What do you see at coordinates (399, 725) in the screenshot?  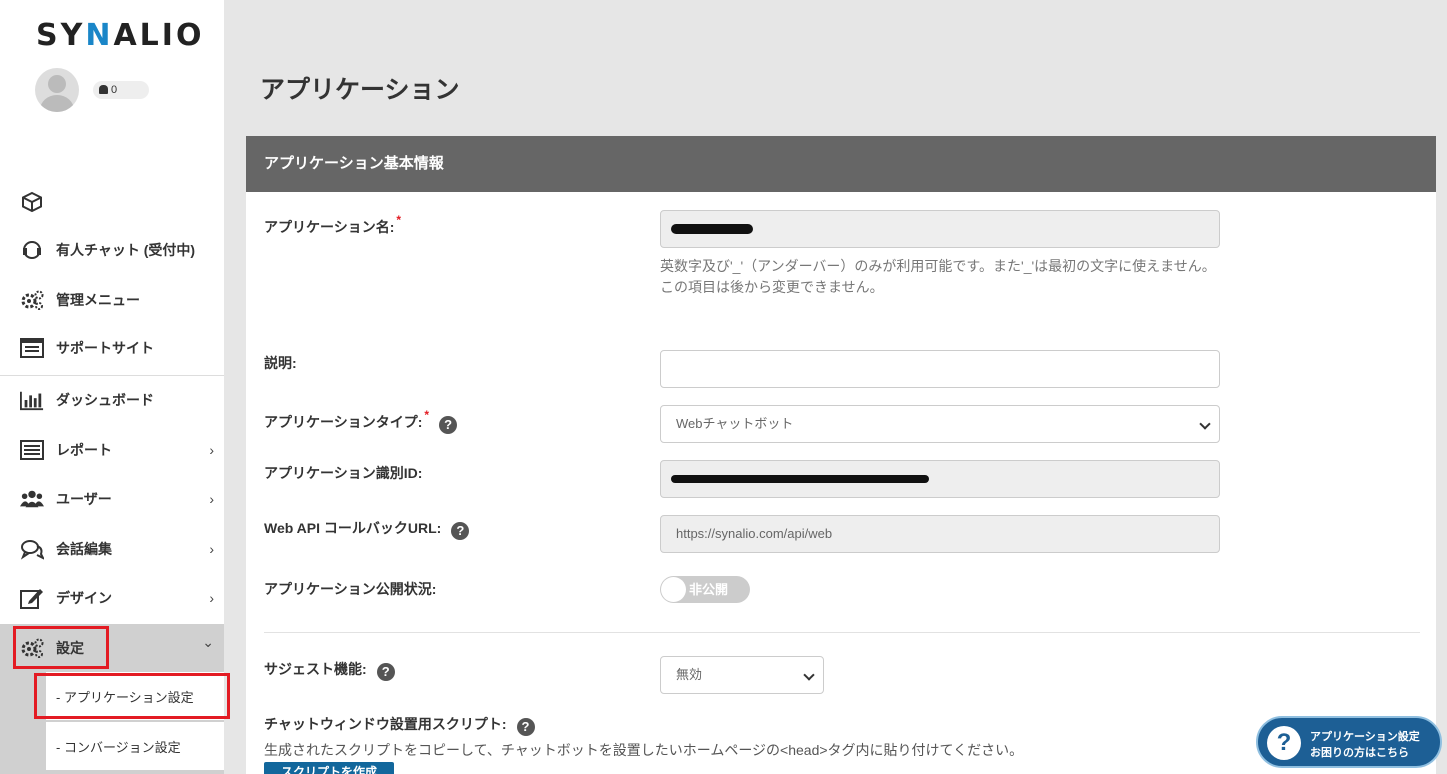 I see `script-label: チャットウィンドウ設置用スクリプト:?` at bounding box center [399, 725].